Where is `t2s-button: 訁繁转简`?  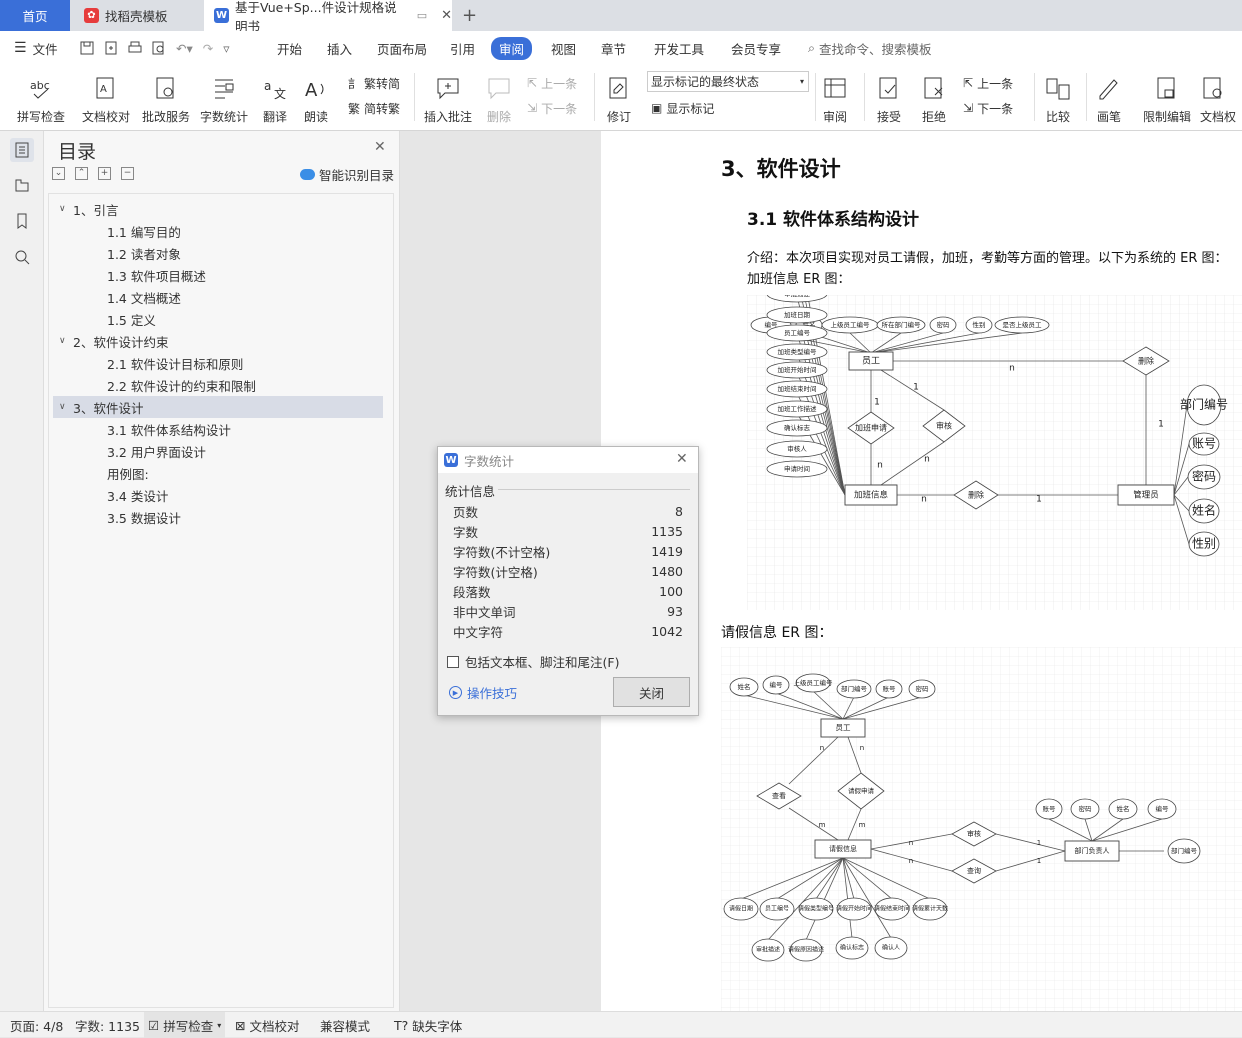
t2s-button: 訁繁转简 is located at coordinates (374, 83).